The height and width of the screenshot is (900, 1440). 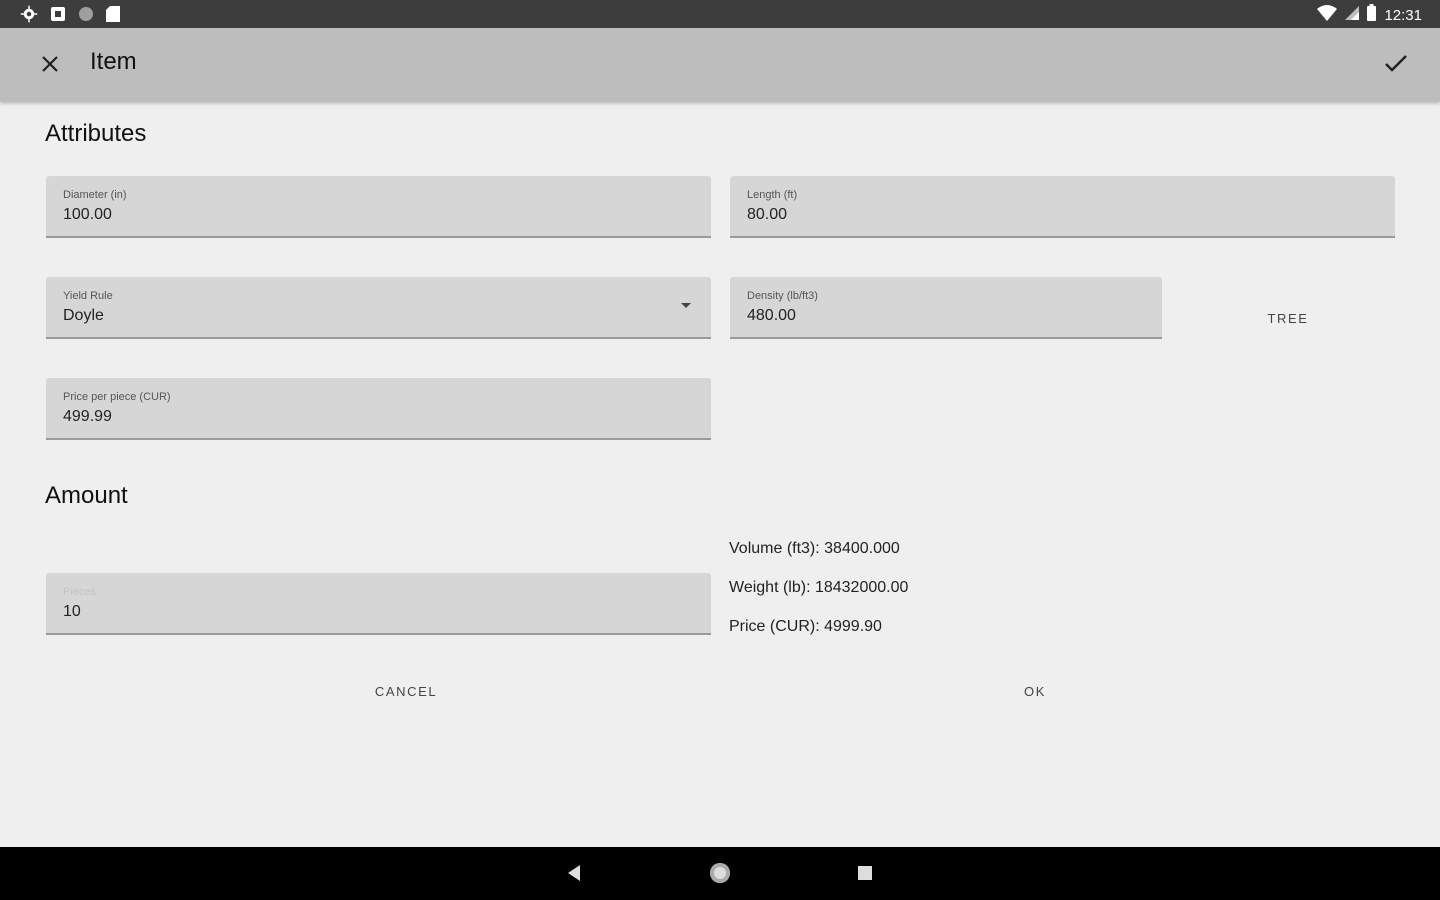 I want to click on app-bar: Item, so click(x=720, y=65).